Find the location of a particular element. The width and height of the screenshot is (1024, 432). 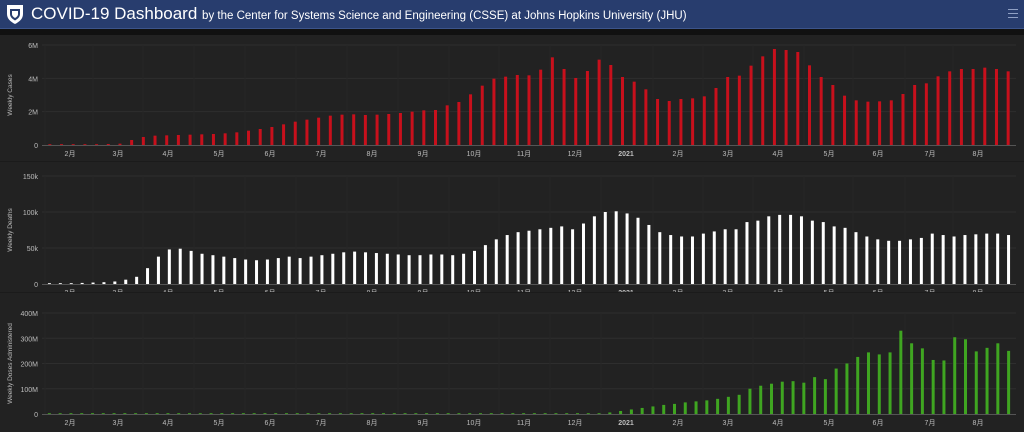

y-tick-label: 200M is located at coordinates (29, 365).